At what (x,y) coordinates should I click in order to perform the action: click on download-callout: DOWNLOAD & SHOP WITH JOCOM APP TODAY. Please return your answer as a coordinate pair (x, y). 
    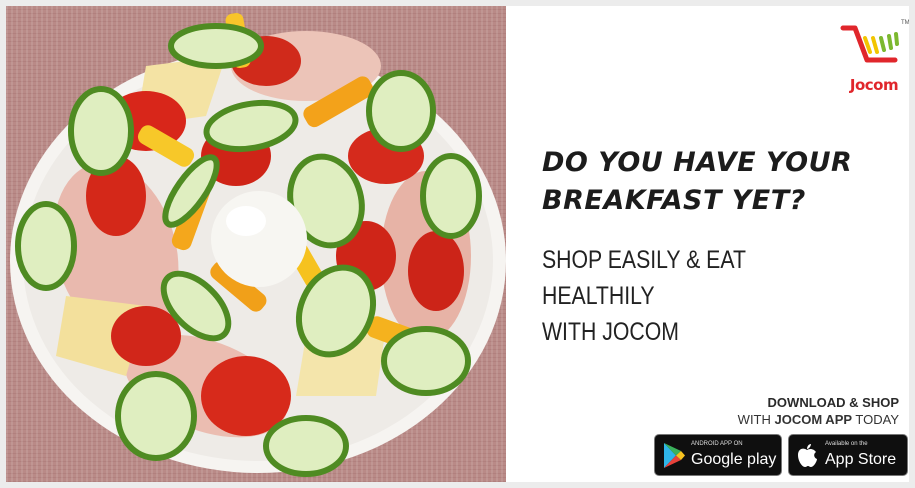
    Looking at the image, I should click on (818, 411).